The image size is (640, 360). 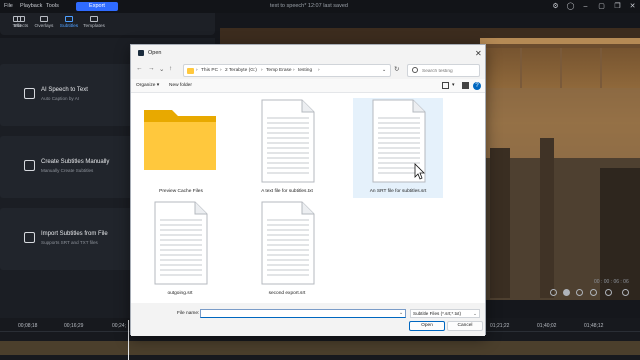 What do you see at coordinates (29, 165) in the screenshot?
I see `subtitle-add-icon` at bounding box center [29, 165].